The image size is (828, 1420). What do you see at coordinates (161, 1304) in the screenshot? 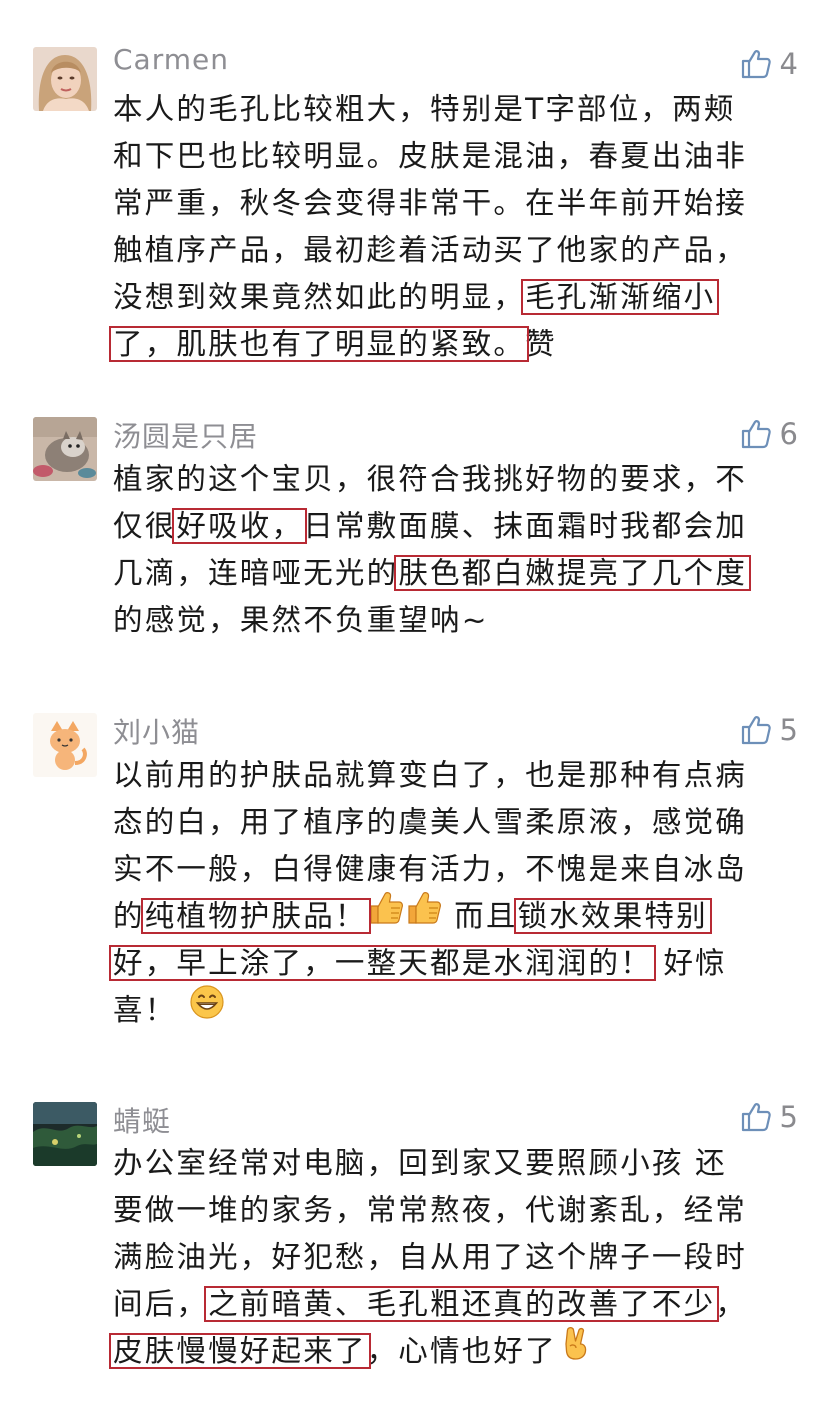
I see `text-segment: 间后，` at bounding box center [161, 1304].